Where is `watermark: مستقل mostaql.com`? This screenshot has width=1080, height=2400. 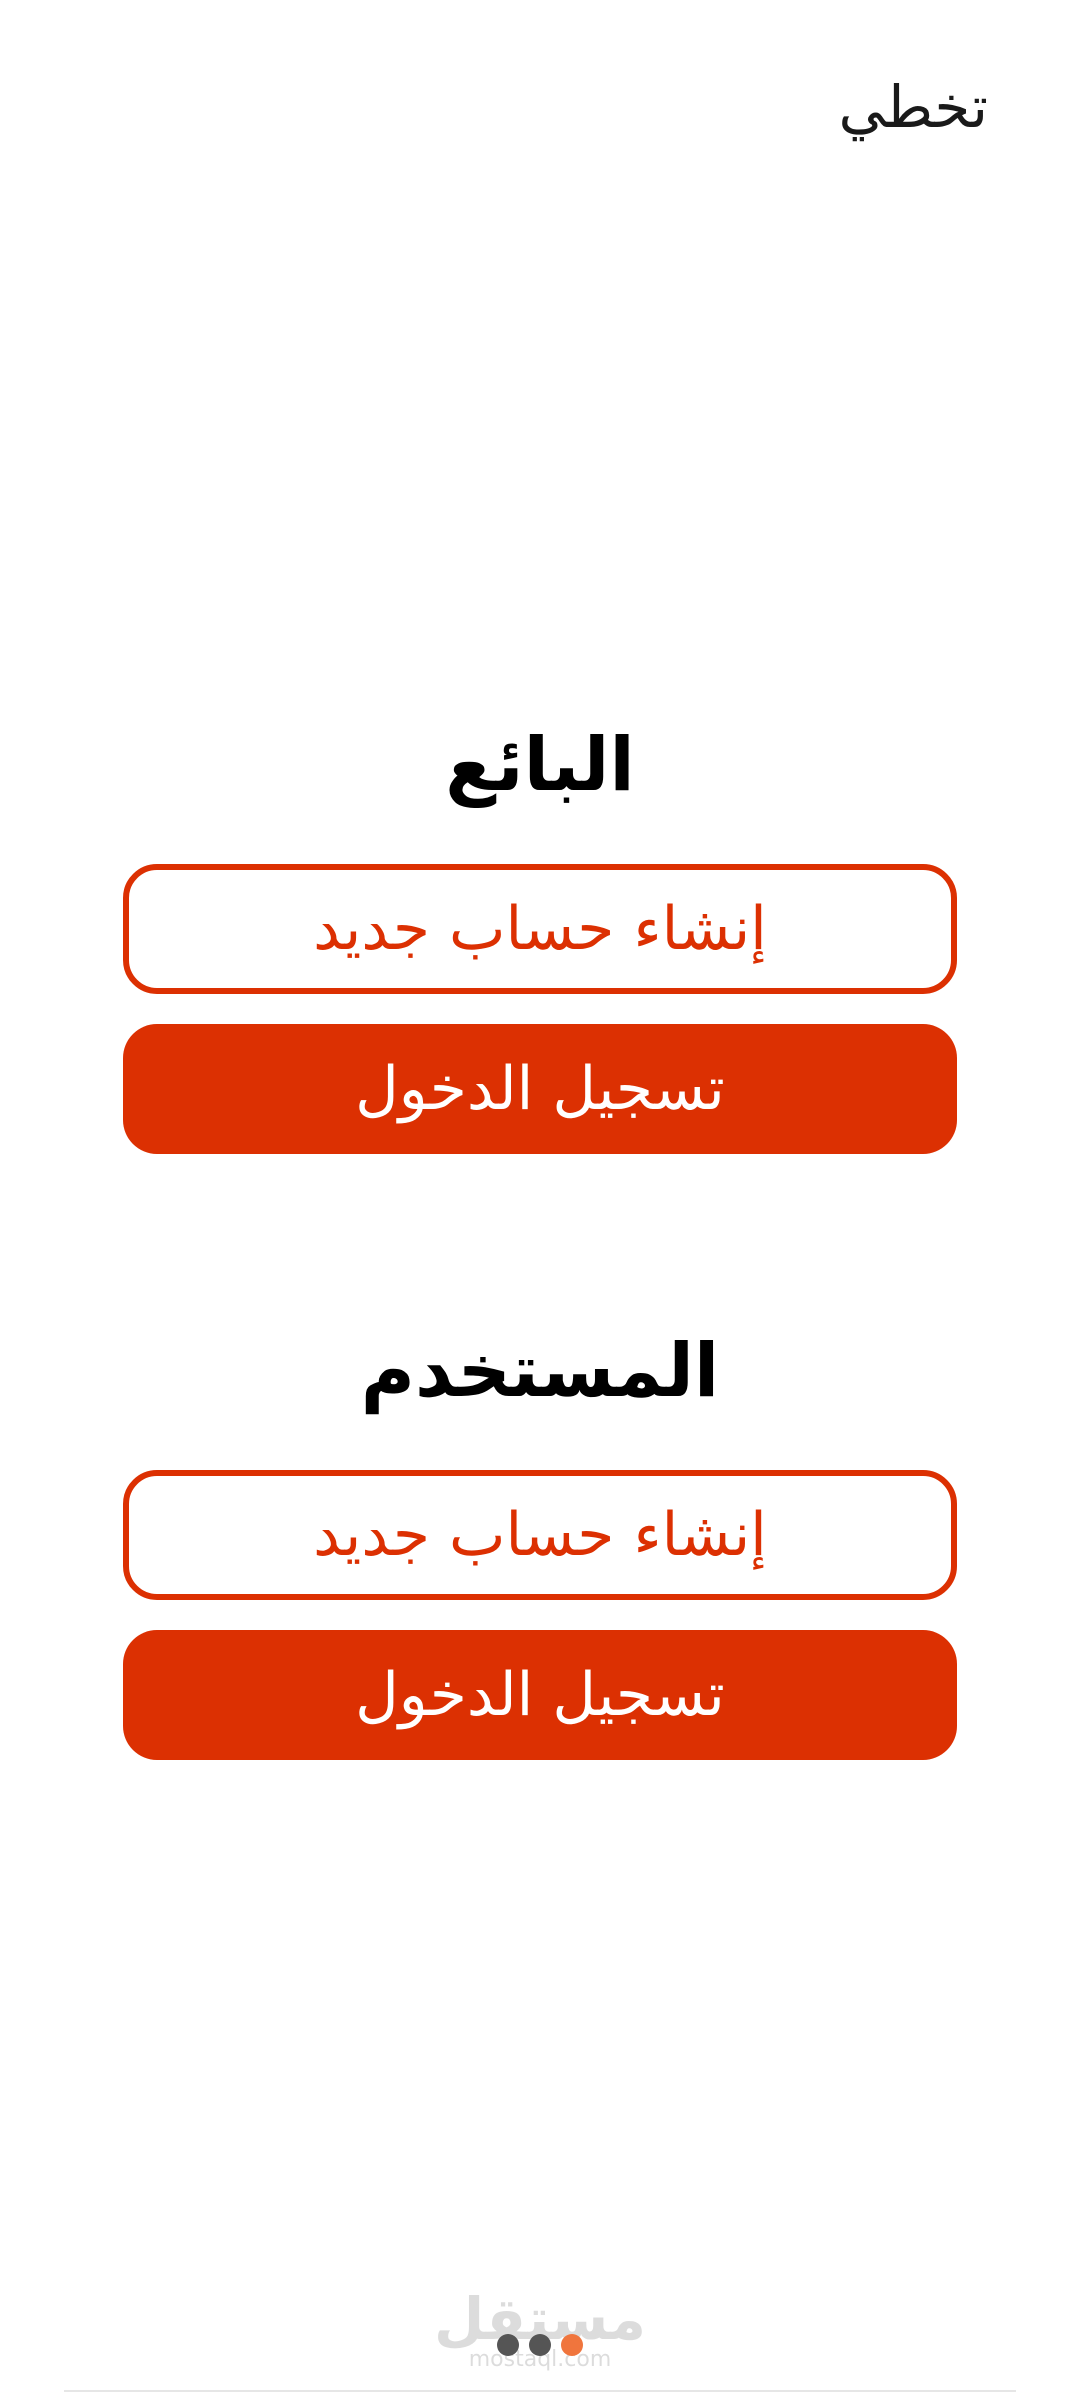
watermark: مستقل mostaql.com is located at coordinates (540, 2331).